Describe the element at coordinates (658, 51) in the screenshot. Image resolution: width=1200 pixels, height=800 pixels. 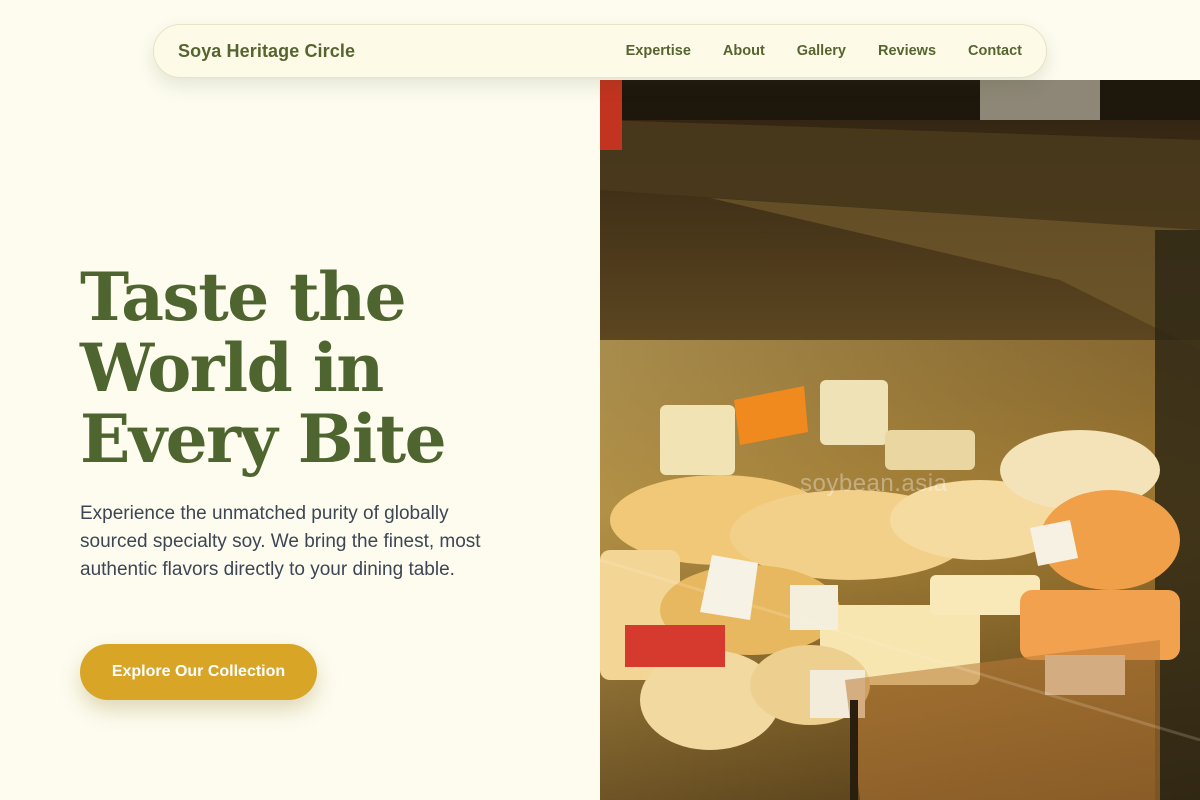
I see `nav-link-expertise: Expertise` at that location.